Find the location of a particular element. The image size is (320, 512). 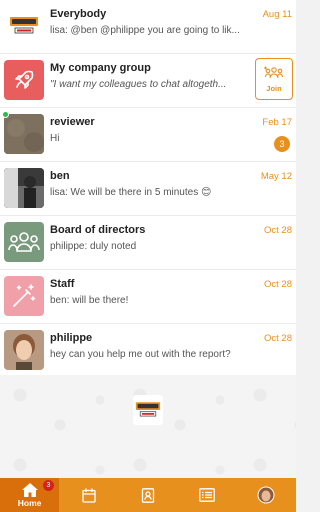

reviewer-photo is located at coordinates (24, 134).